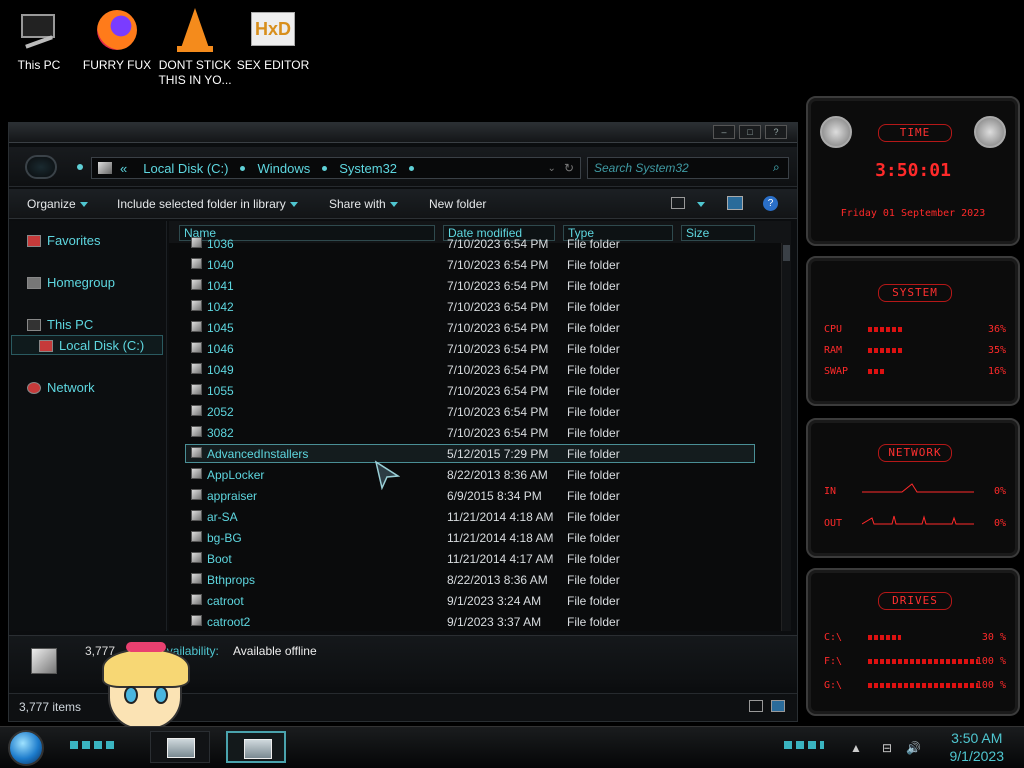  Describe the element at coordinates (34, 324) in the screenshot. I see `computer-icon` at that location.